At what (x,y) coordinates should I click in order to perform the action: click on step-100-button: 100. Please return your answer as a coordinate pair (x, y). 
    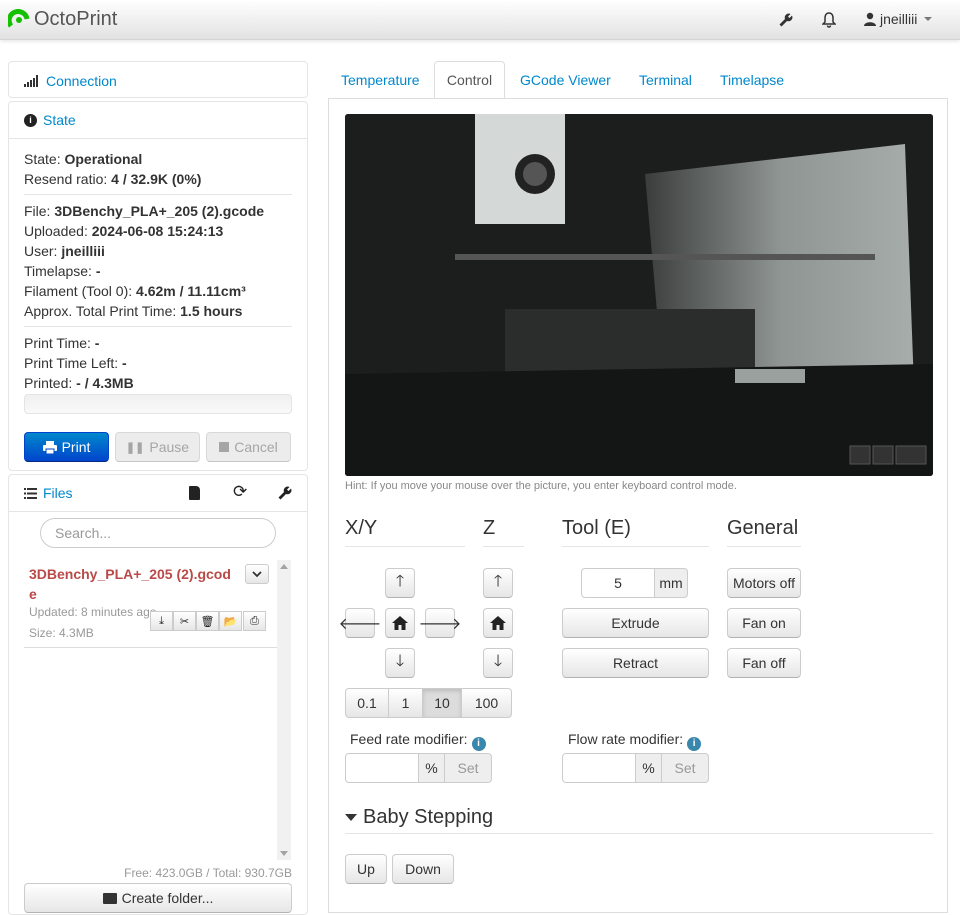
    Looking at the image, I should click on (486, 703).